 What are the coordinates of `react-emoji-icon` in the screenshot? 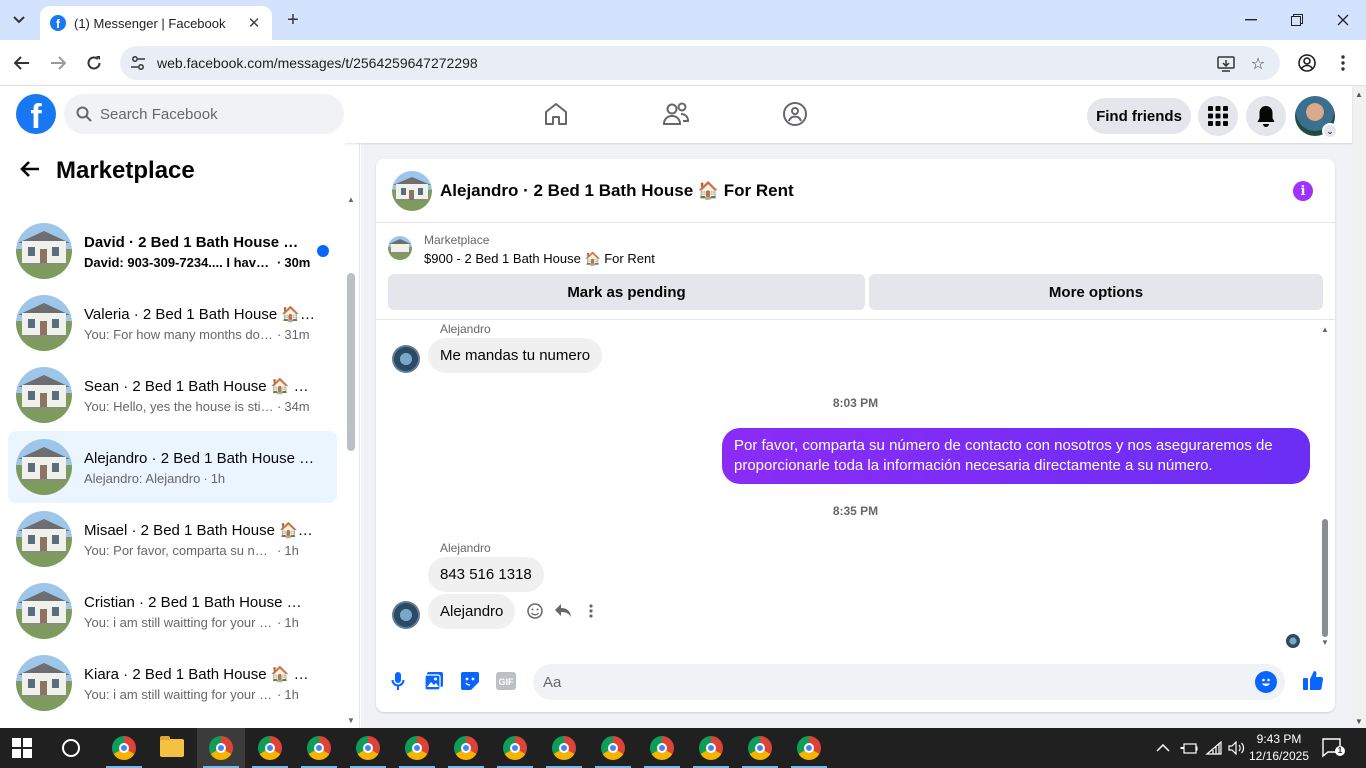 It's located at (535, 611).